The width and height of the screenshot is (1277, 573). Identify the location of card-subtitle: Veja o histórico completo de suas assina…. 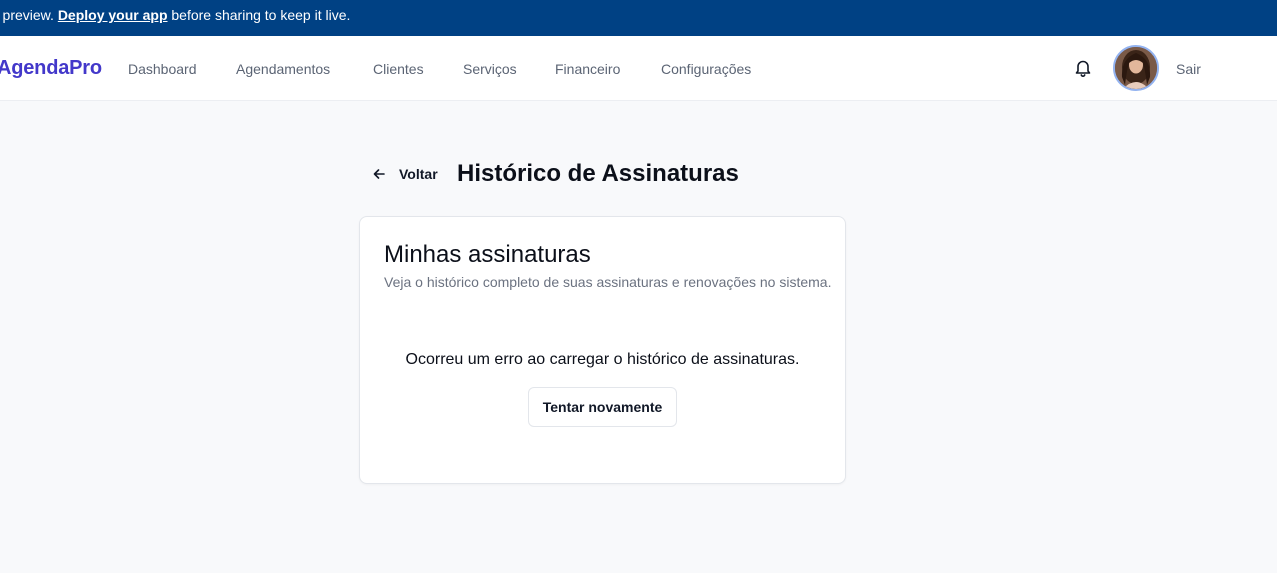
(608, 282).